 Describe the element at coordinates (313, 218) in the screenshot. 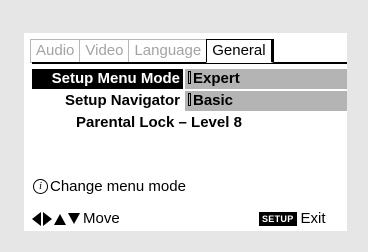

I see `exit-label: Exit` at that location.